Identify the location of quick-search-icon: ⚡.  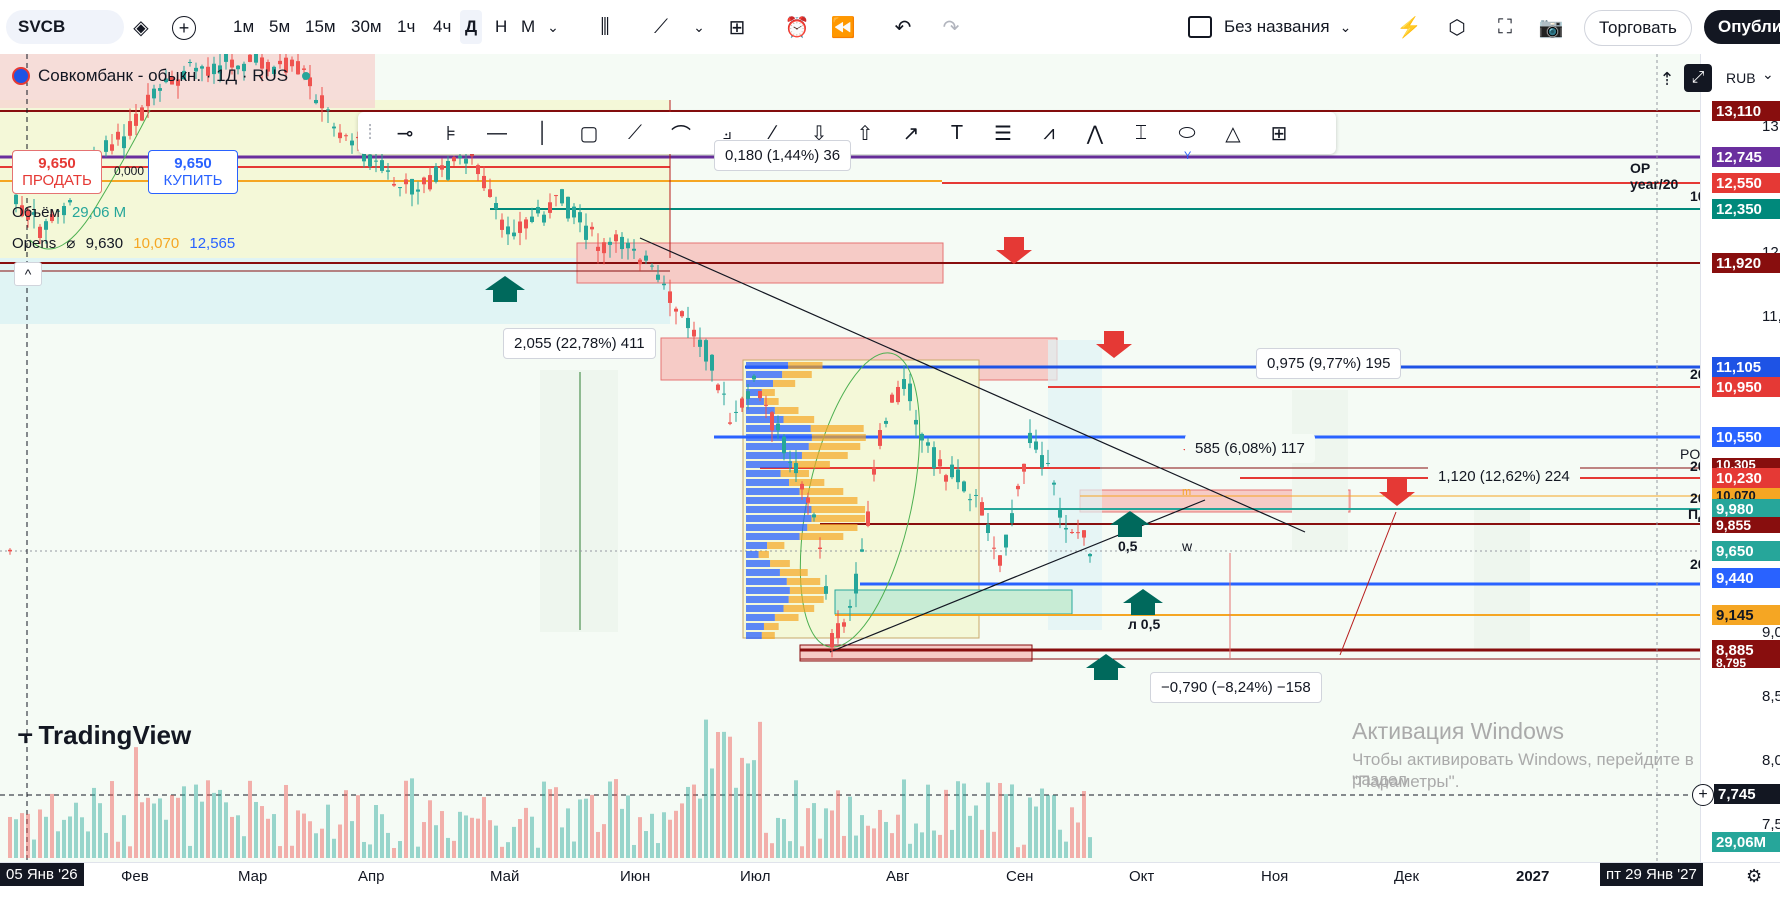
(1409, 27).